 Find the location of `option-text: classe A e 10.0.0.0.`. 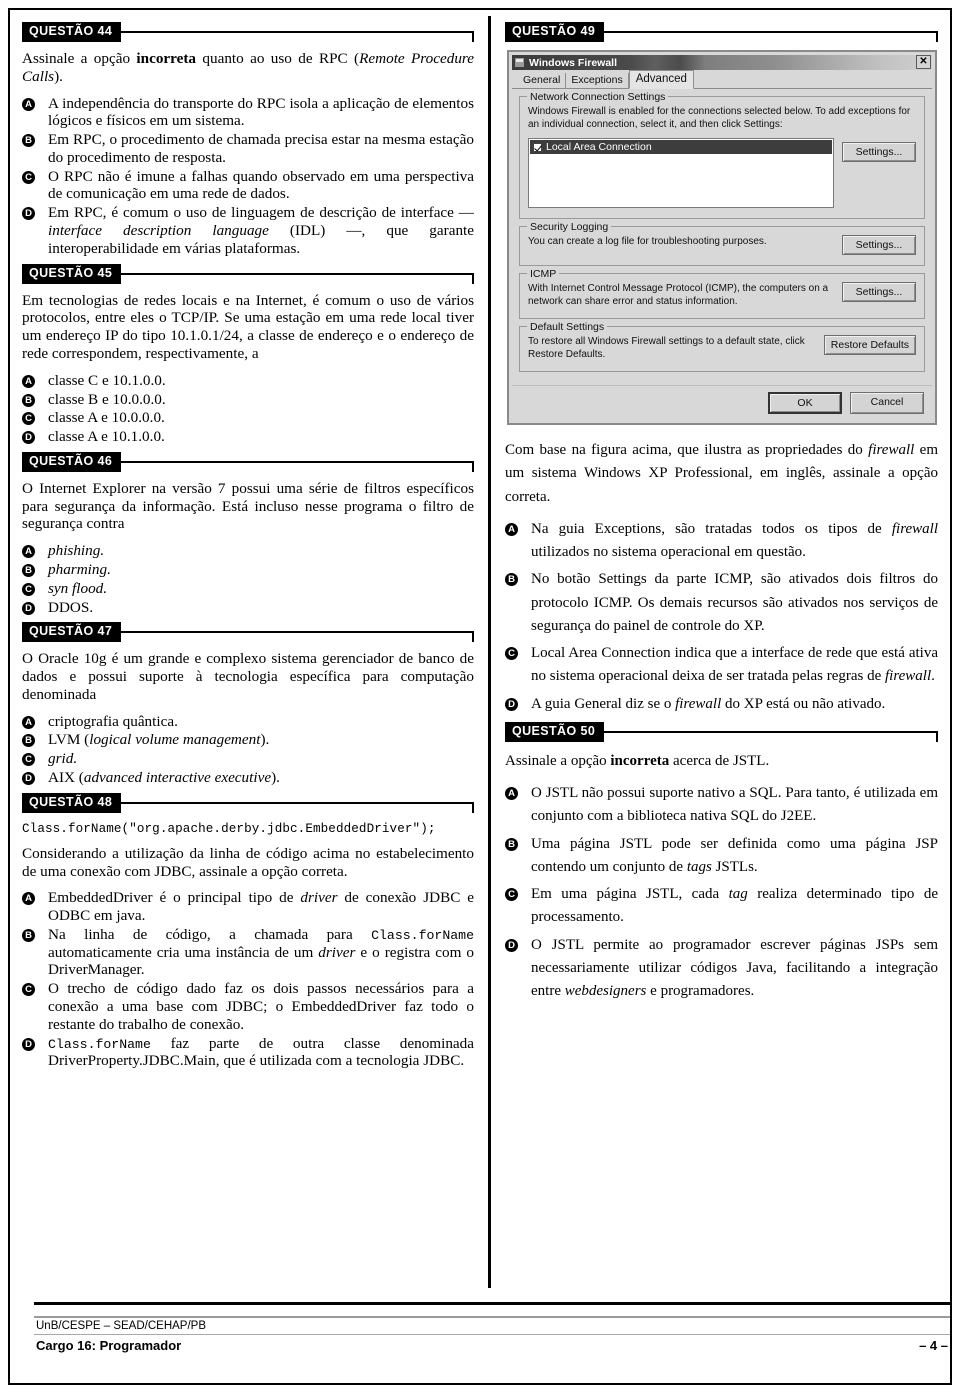

option-text: classe A e 10.0.0.0. is located at coordinates (106, 418).